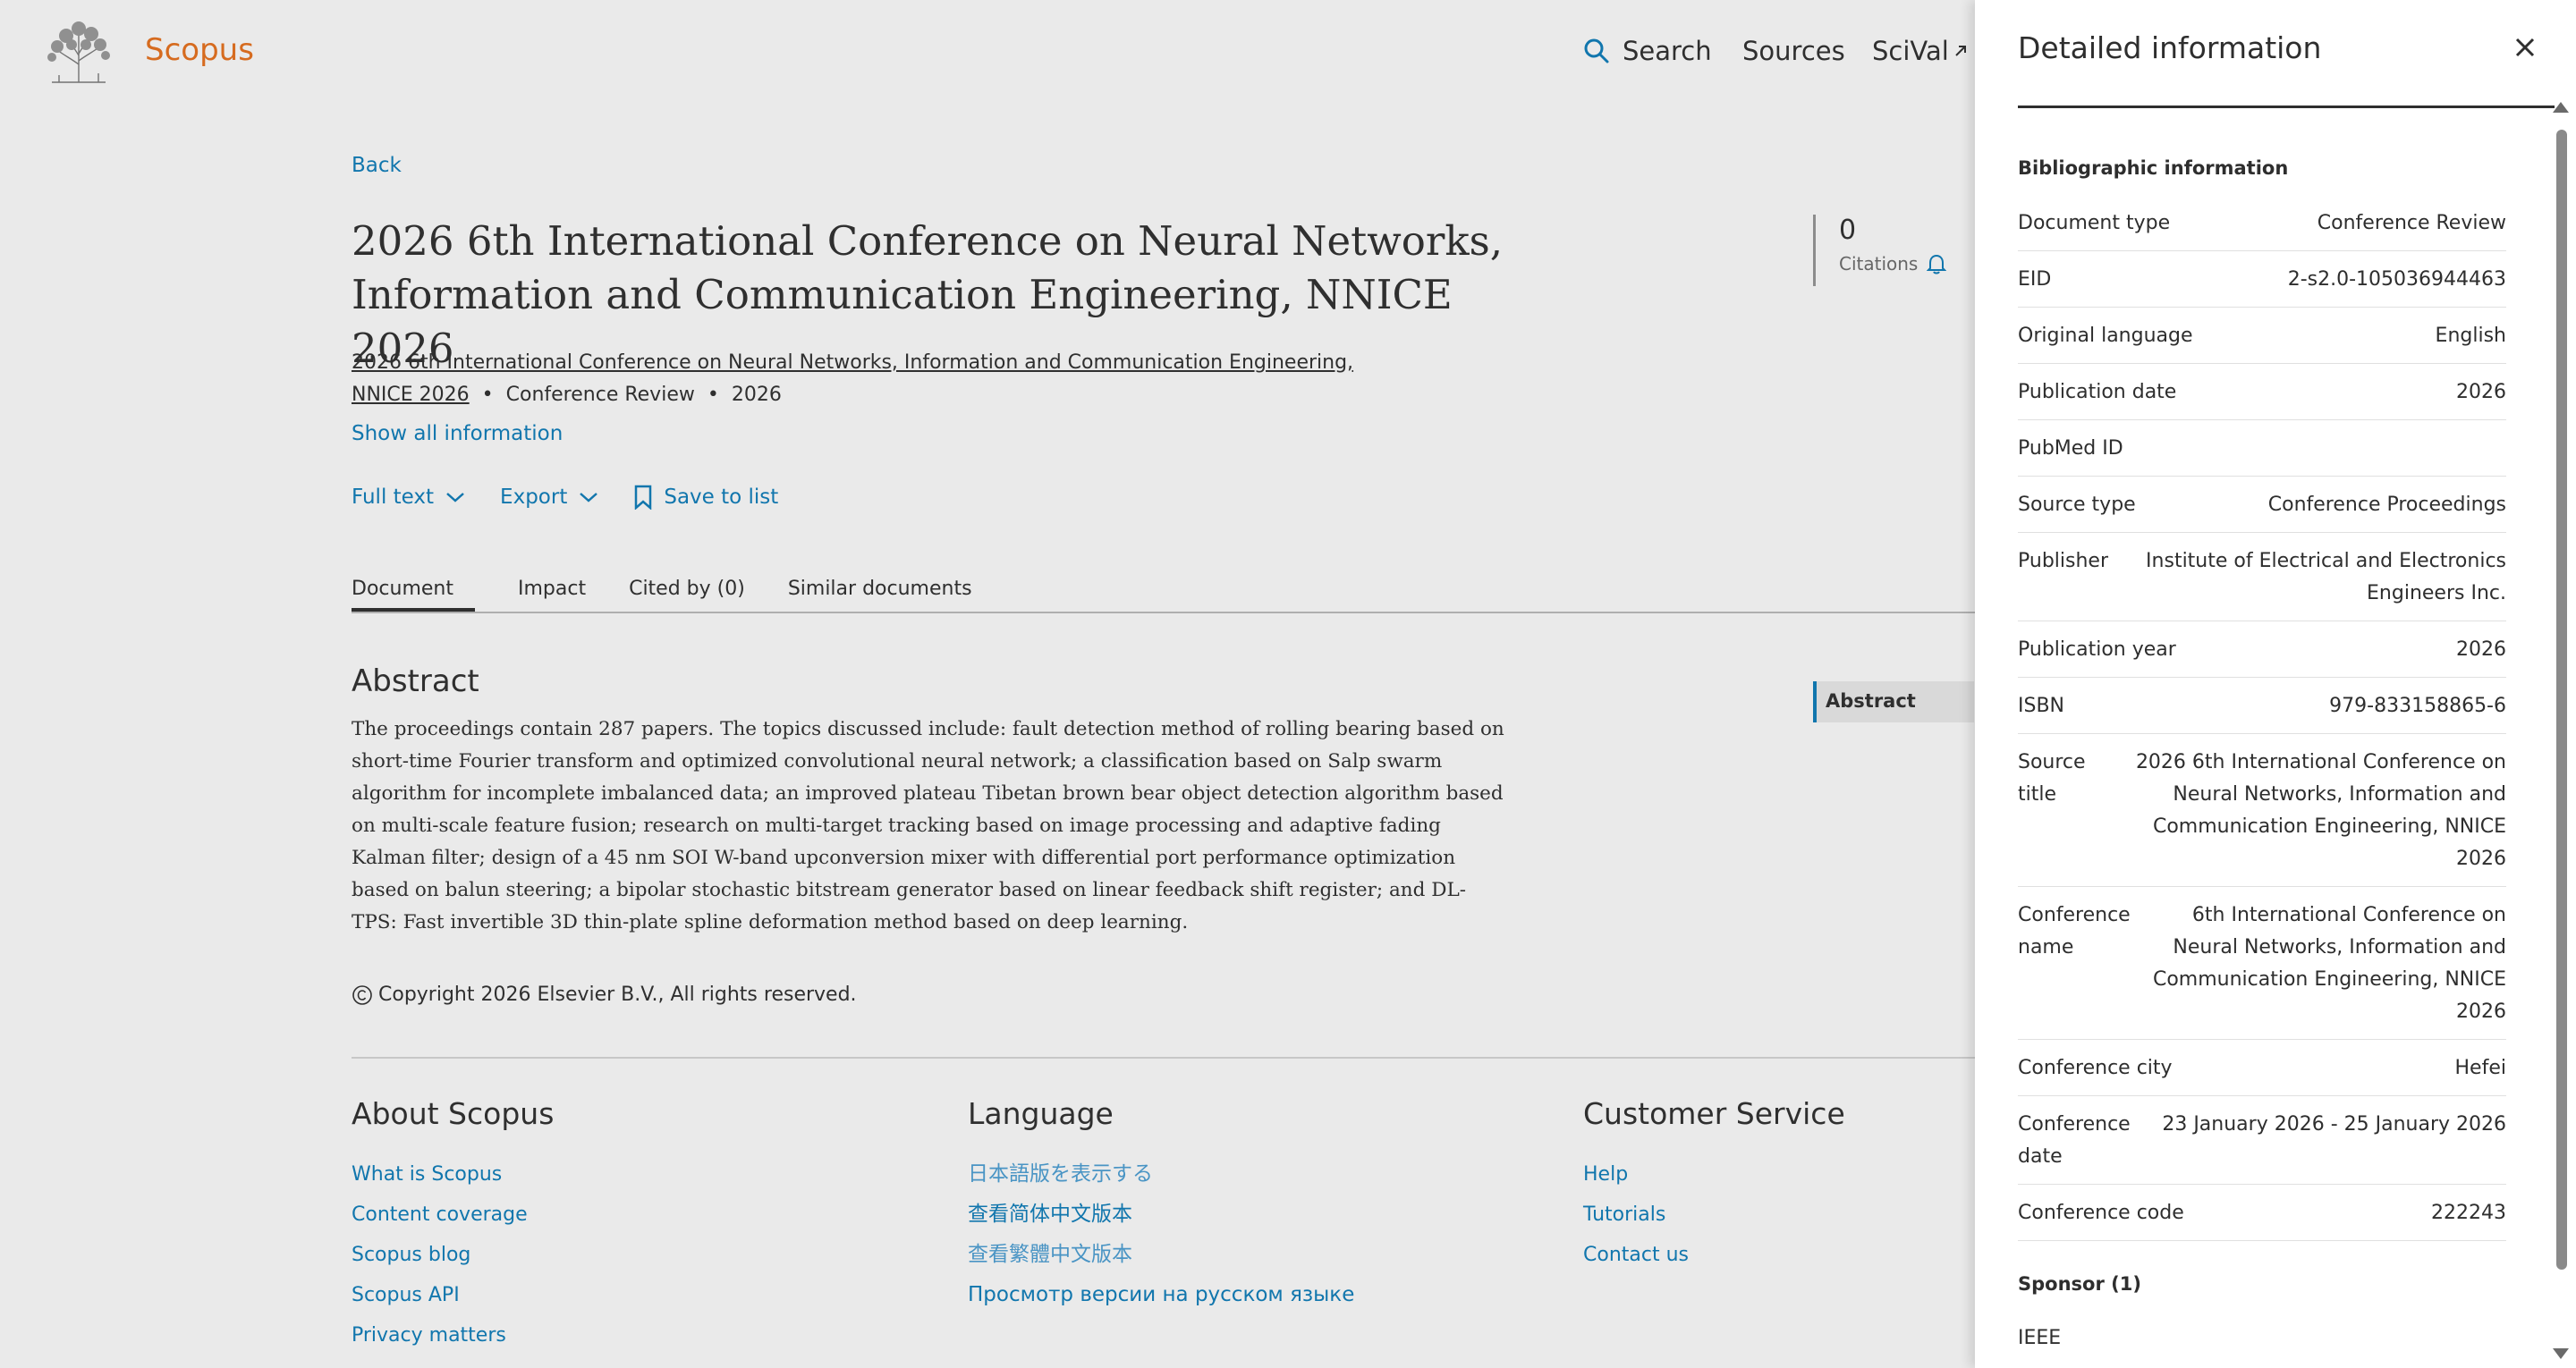  Describe the element at coordinates (2153, 168) in the screenshot. I see `bibliographic-information-heading: Bibliographic information` at that location.